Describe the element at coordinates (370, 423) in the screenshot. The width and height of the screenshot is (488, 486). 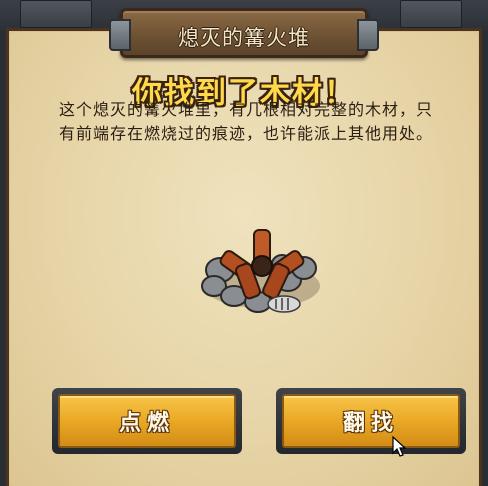
I see `search-button-label: 翻找` at that location.